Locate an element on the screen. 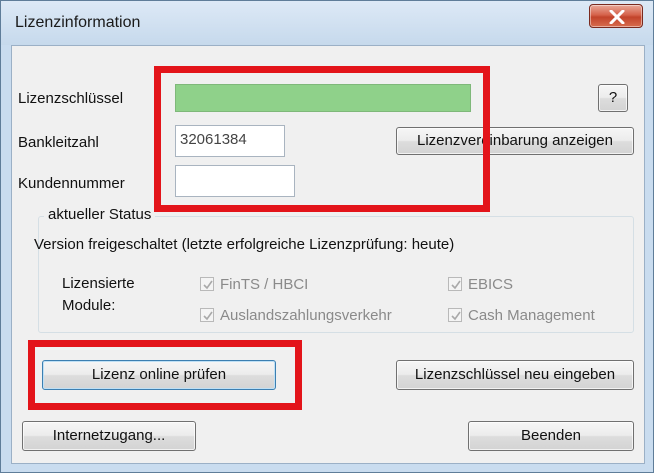 The width and height of the screenshot is (654, 473). customer-number-field is located at coordinates (235, 181).